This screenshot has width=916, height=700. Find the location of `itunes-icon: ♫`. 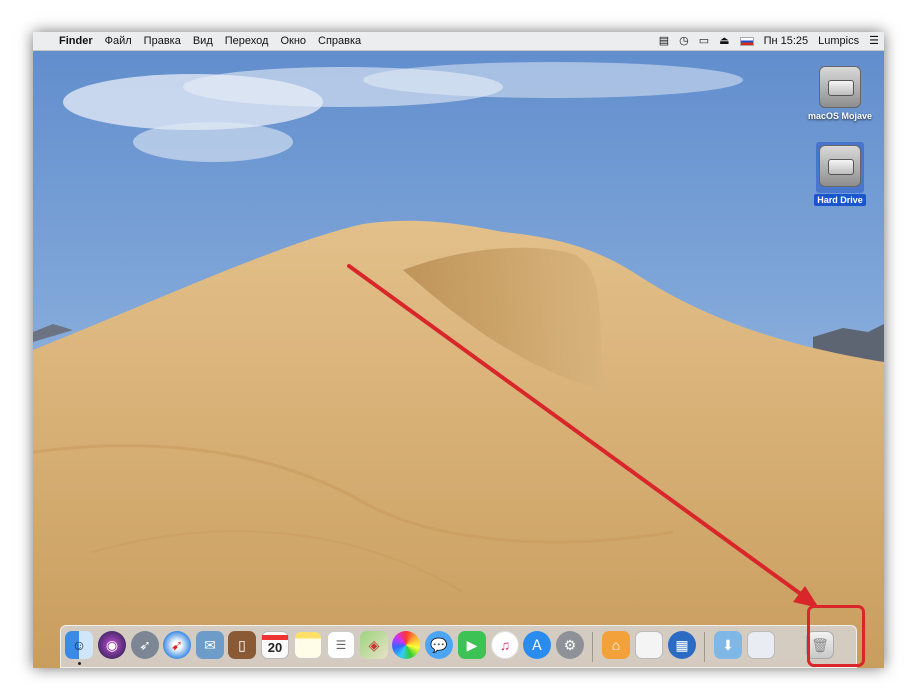

itunes-icon: ♫ is located at coordinates (505, 645).